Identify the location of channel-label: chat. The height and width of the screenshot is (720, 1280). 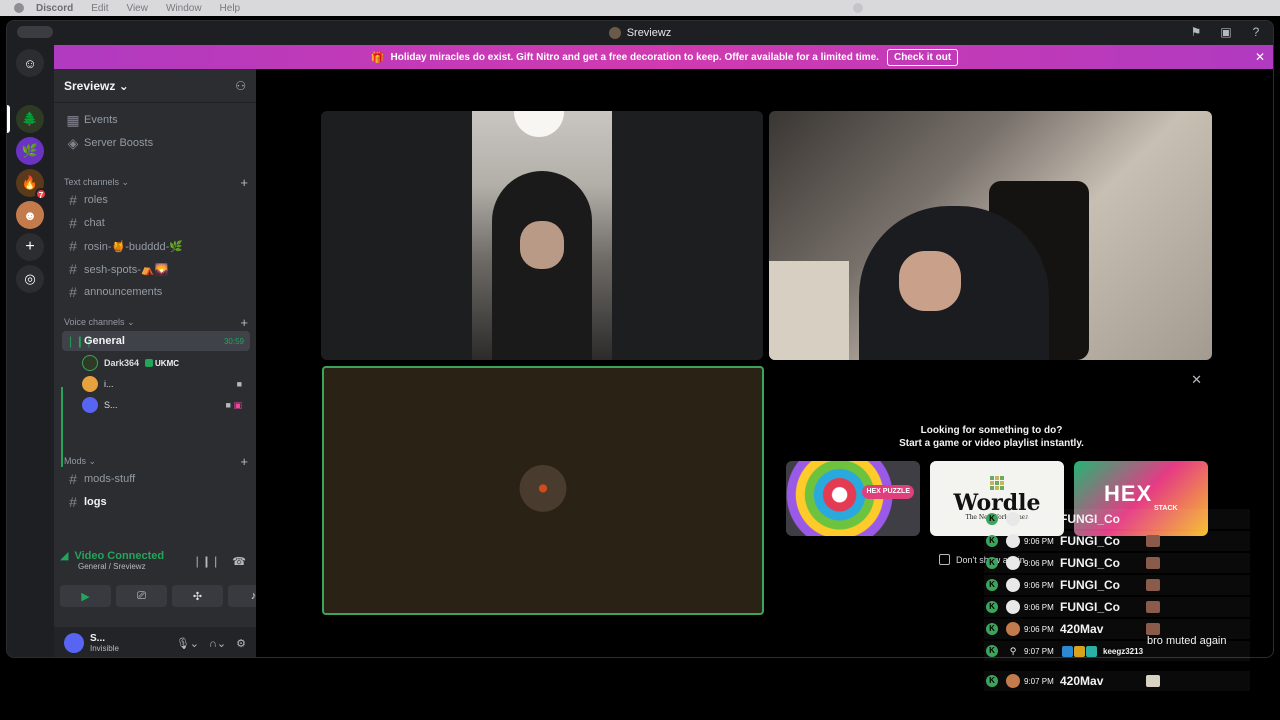
(94, 223).